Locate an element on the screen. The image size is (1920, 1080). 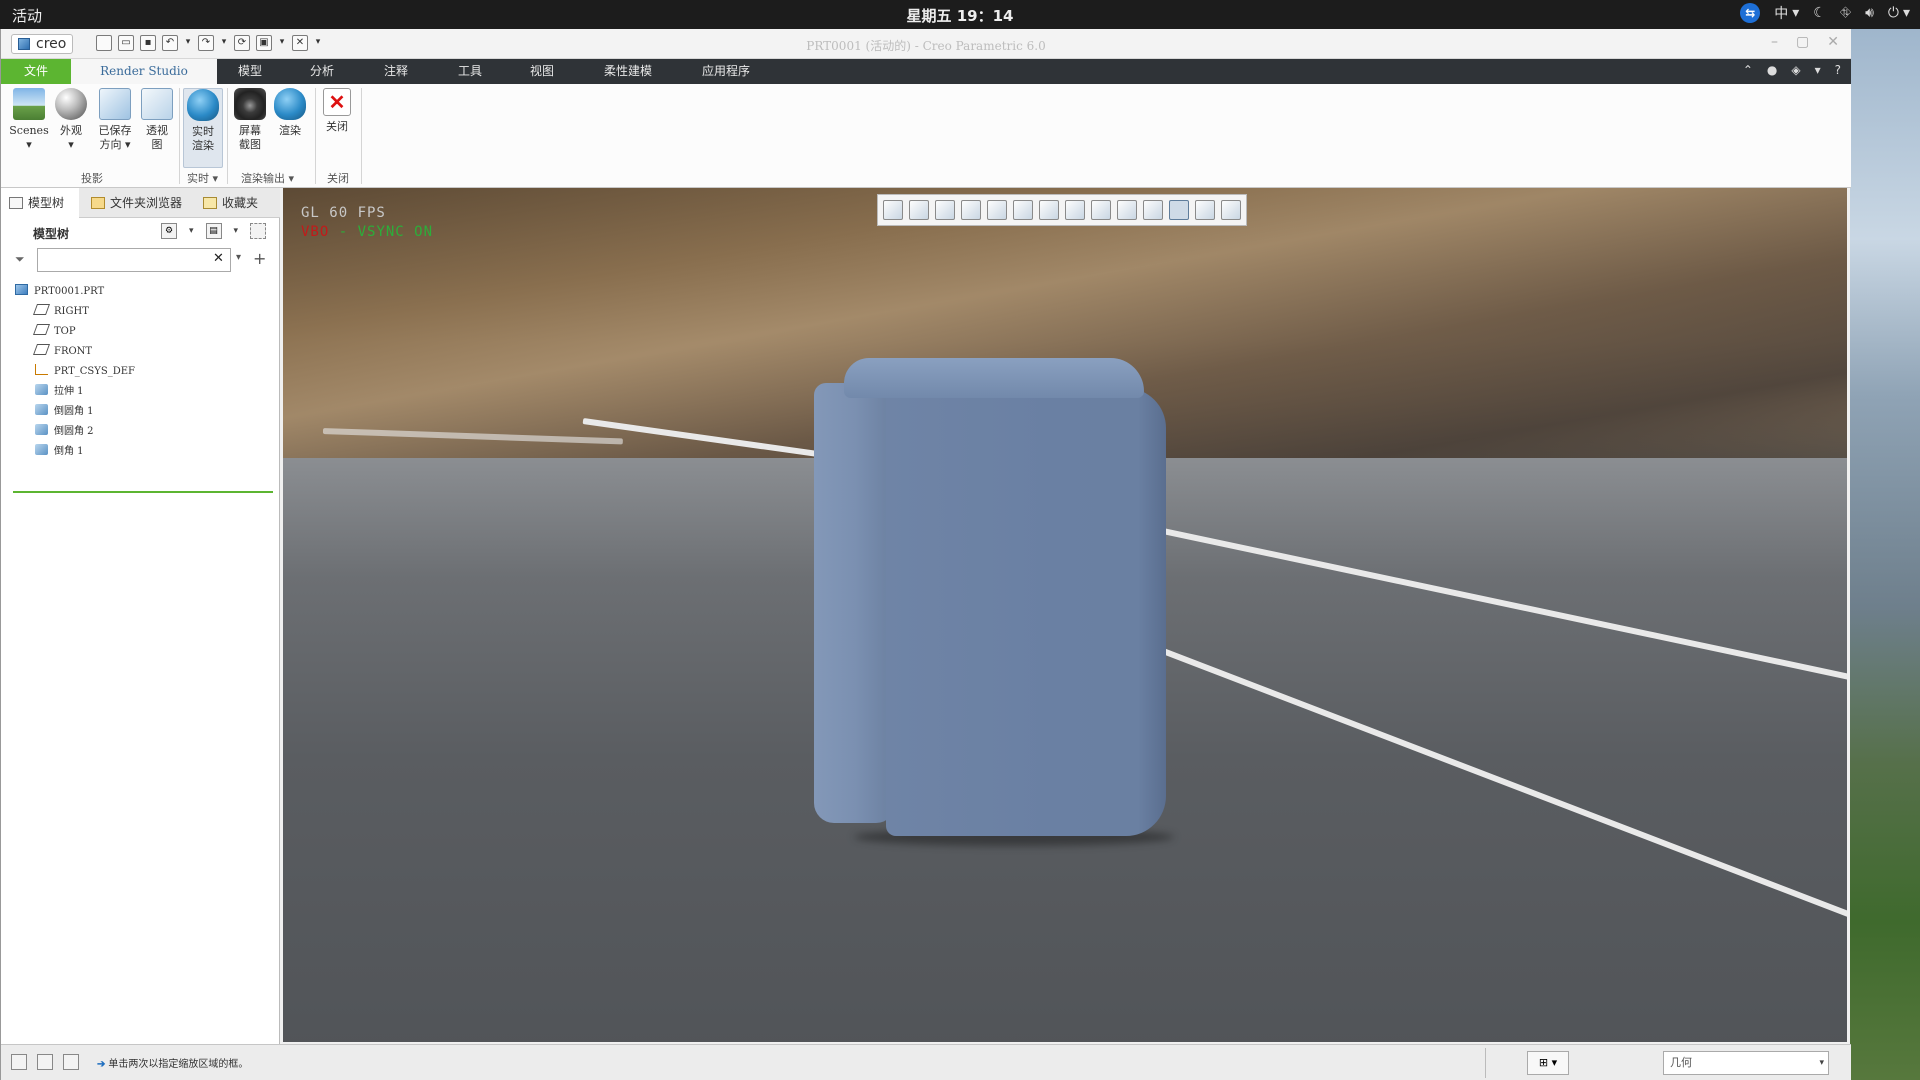
tab-annotate: 注释 is located at coordinates (396, 71).